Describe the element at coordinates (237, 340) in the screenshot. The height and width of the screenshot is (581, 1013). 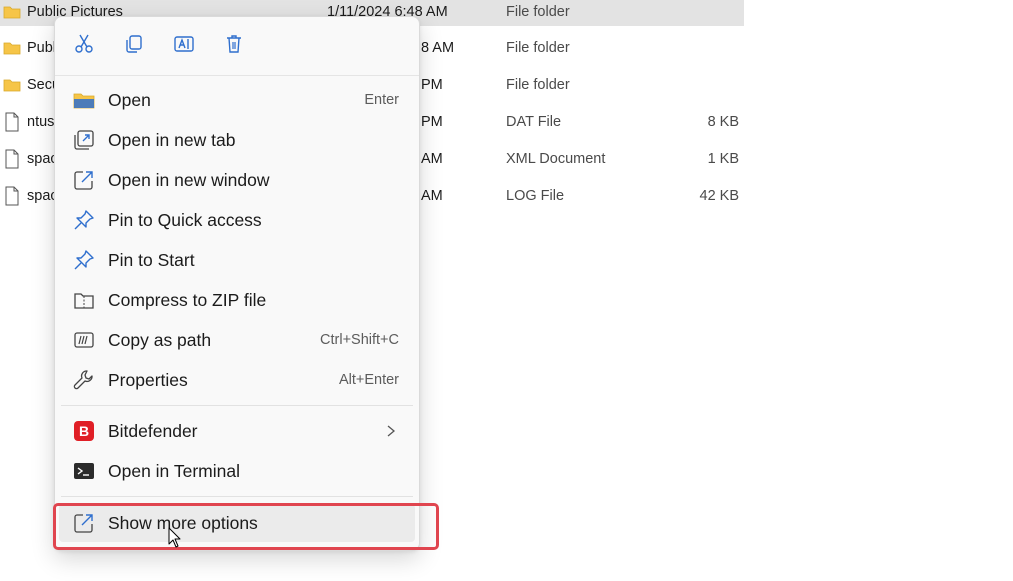
I see `menu-item-copy-as-path: Copy as path Ctrl+Shift+C` at that location.